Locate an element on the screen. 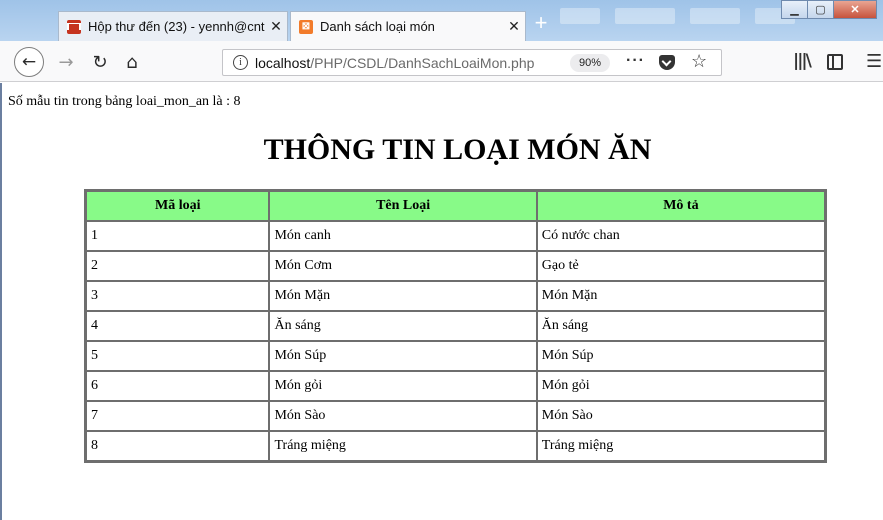 The image size is (883, 520). new-tab-button: + is located at coordinates (541, 23).